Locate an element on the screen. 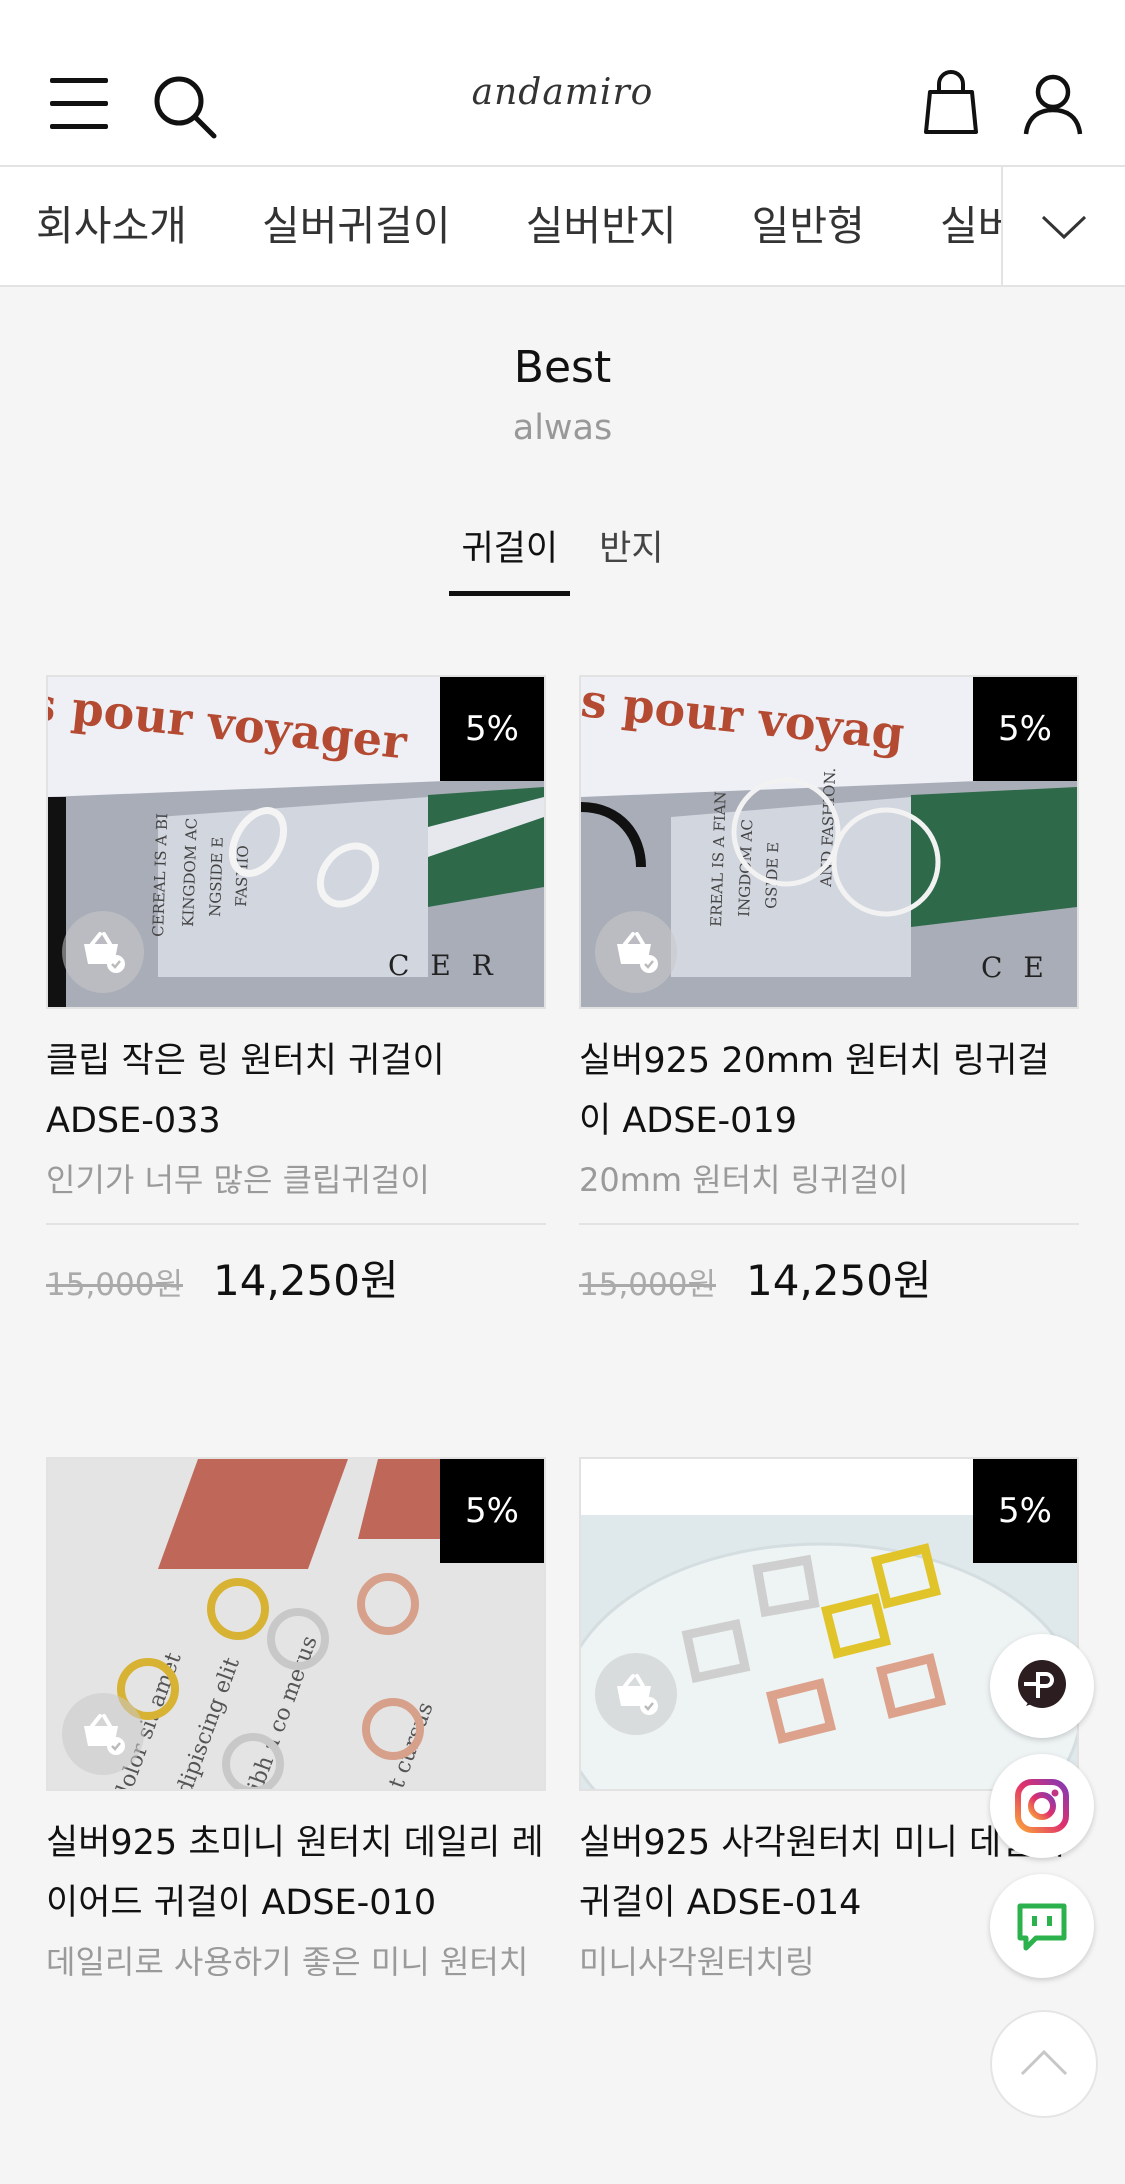 The width and height of the screenshot is (1125, 2184). image-caption: GSIDE E is located at coordinates (772, 875).